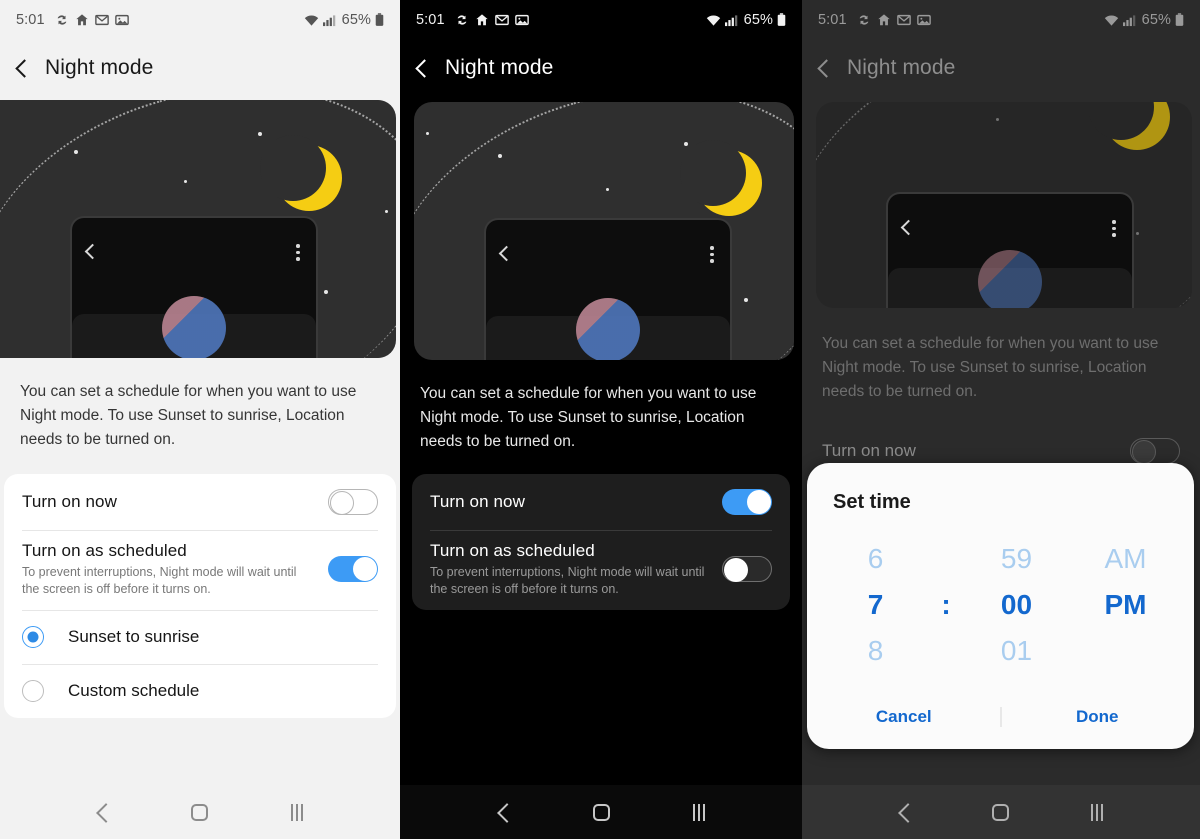 This screenshot has width=1200, height=839. Describe the element at coordinates (200, 691) in the screenshot. I see `option-custom-schedule: Custom schedule` at that location.